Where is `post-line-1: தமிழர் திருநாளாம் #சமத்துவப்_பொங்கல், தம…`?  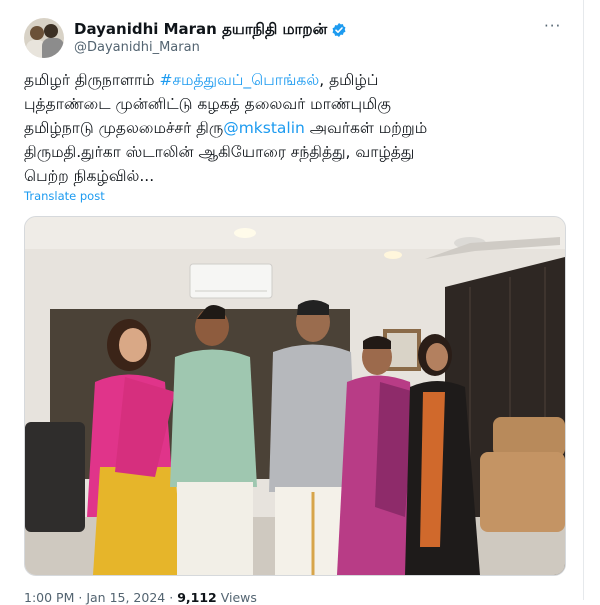
post-line-1: தமிழர் திருநாளாம் #சமத்துவப்_பொங்கல், தம… is located at coordinates (294, 80).